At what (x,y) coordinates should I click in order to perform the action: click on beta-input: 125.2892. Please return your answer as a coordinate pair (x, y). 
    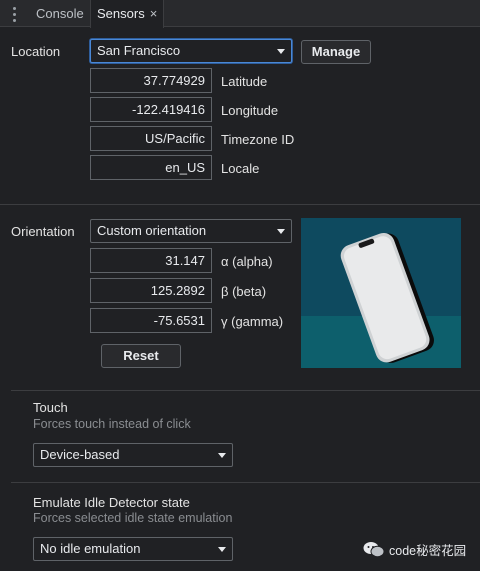
    Looking at the image, I should click on (151, 290).